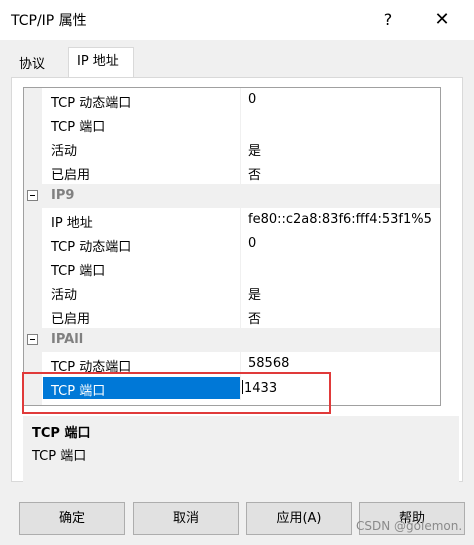  I want to click on description-pane: TCP 端口 TCP 端口, so click(241, 449).